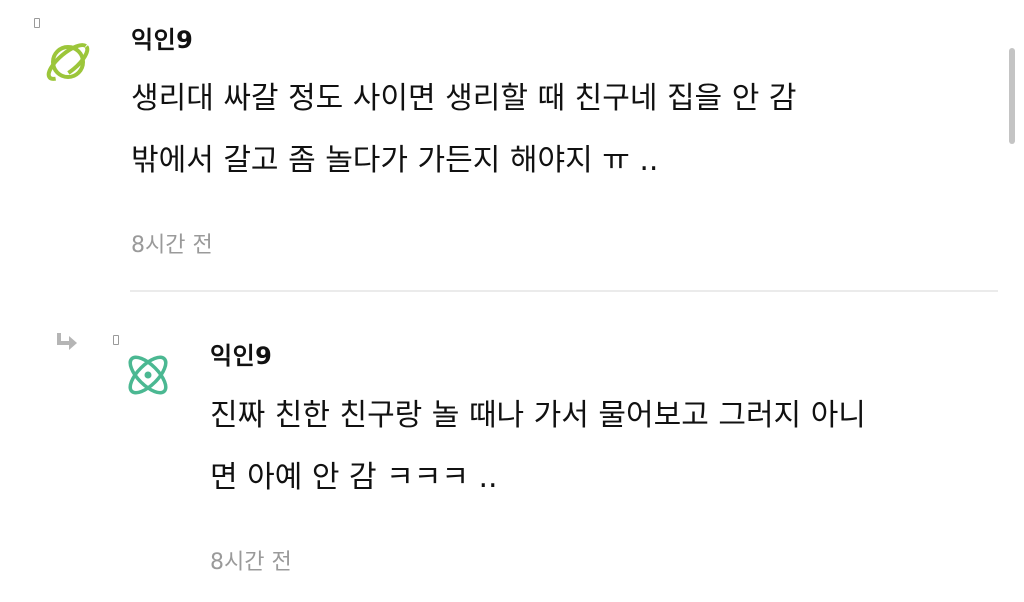 Image resolution: width=1024 pixels, height=602 pixels. I want to click on scrollbar, so click(1012, 96).